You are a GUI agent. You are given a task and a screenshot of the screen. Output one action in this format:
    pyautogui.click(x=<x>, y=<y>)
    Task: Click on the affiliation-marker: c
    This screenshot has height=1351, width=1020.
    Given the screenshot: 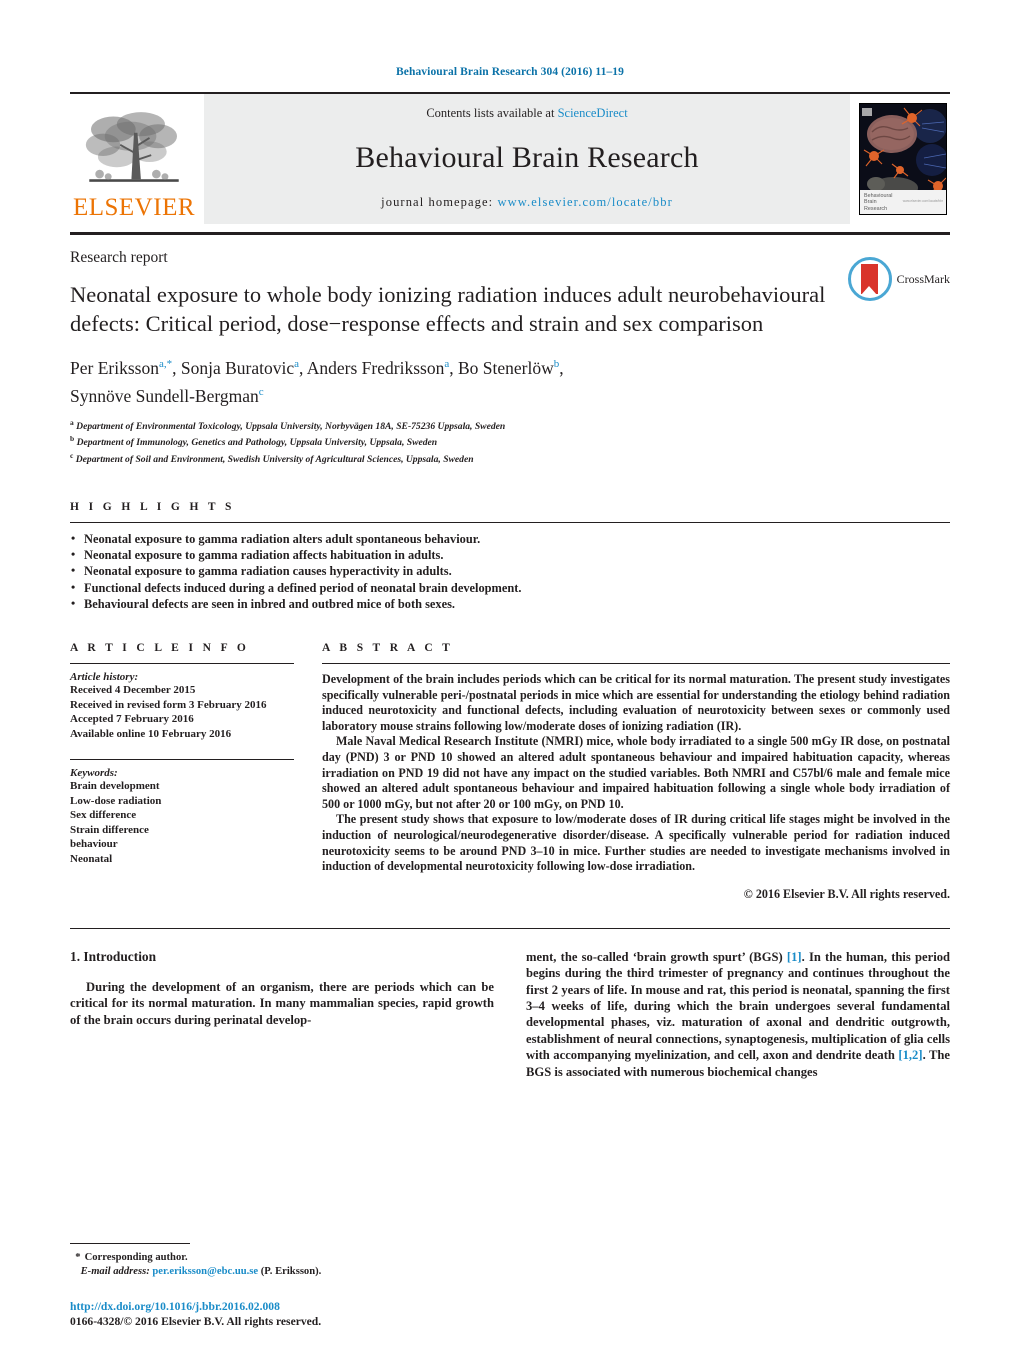 What is the action you would take?
    pyautogui.click(x=72, y=456)
    